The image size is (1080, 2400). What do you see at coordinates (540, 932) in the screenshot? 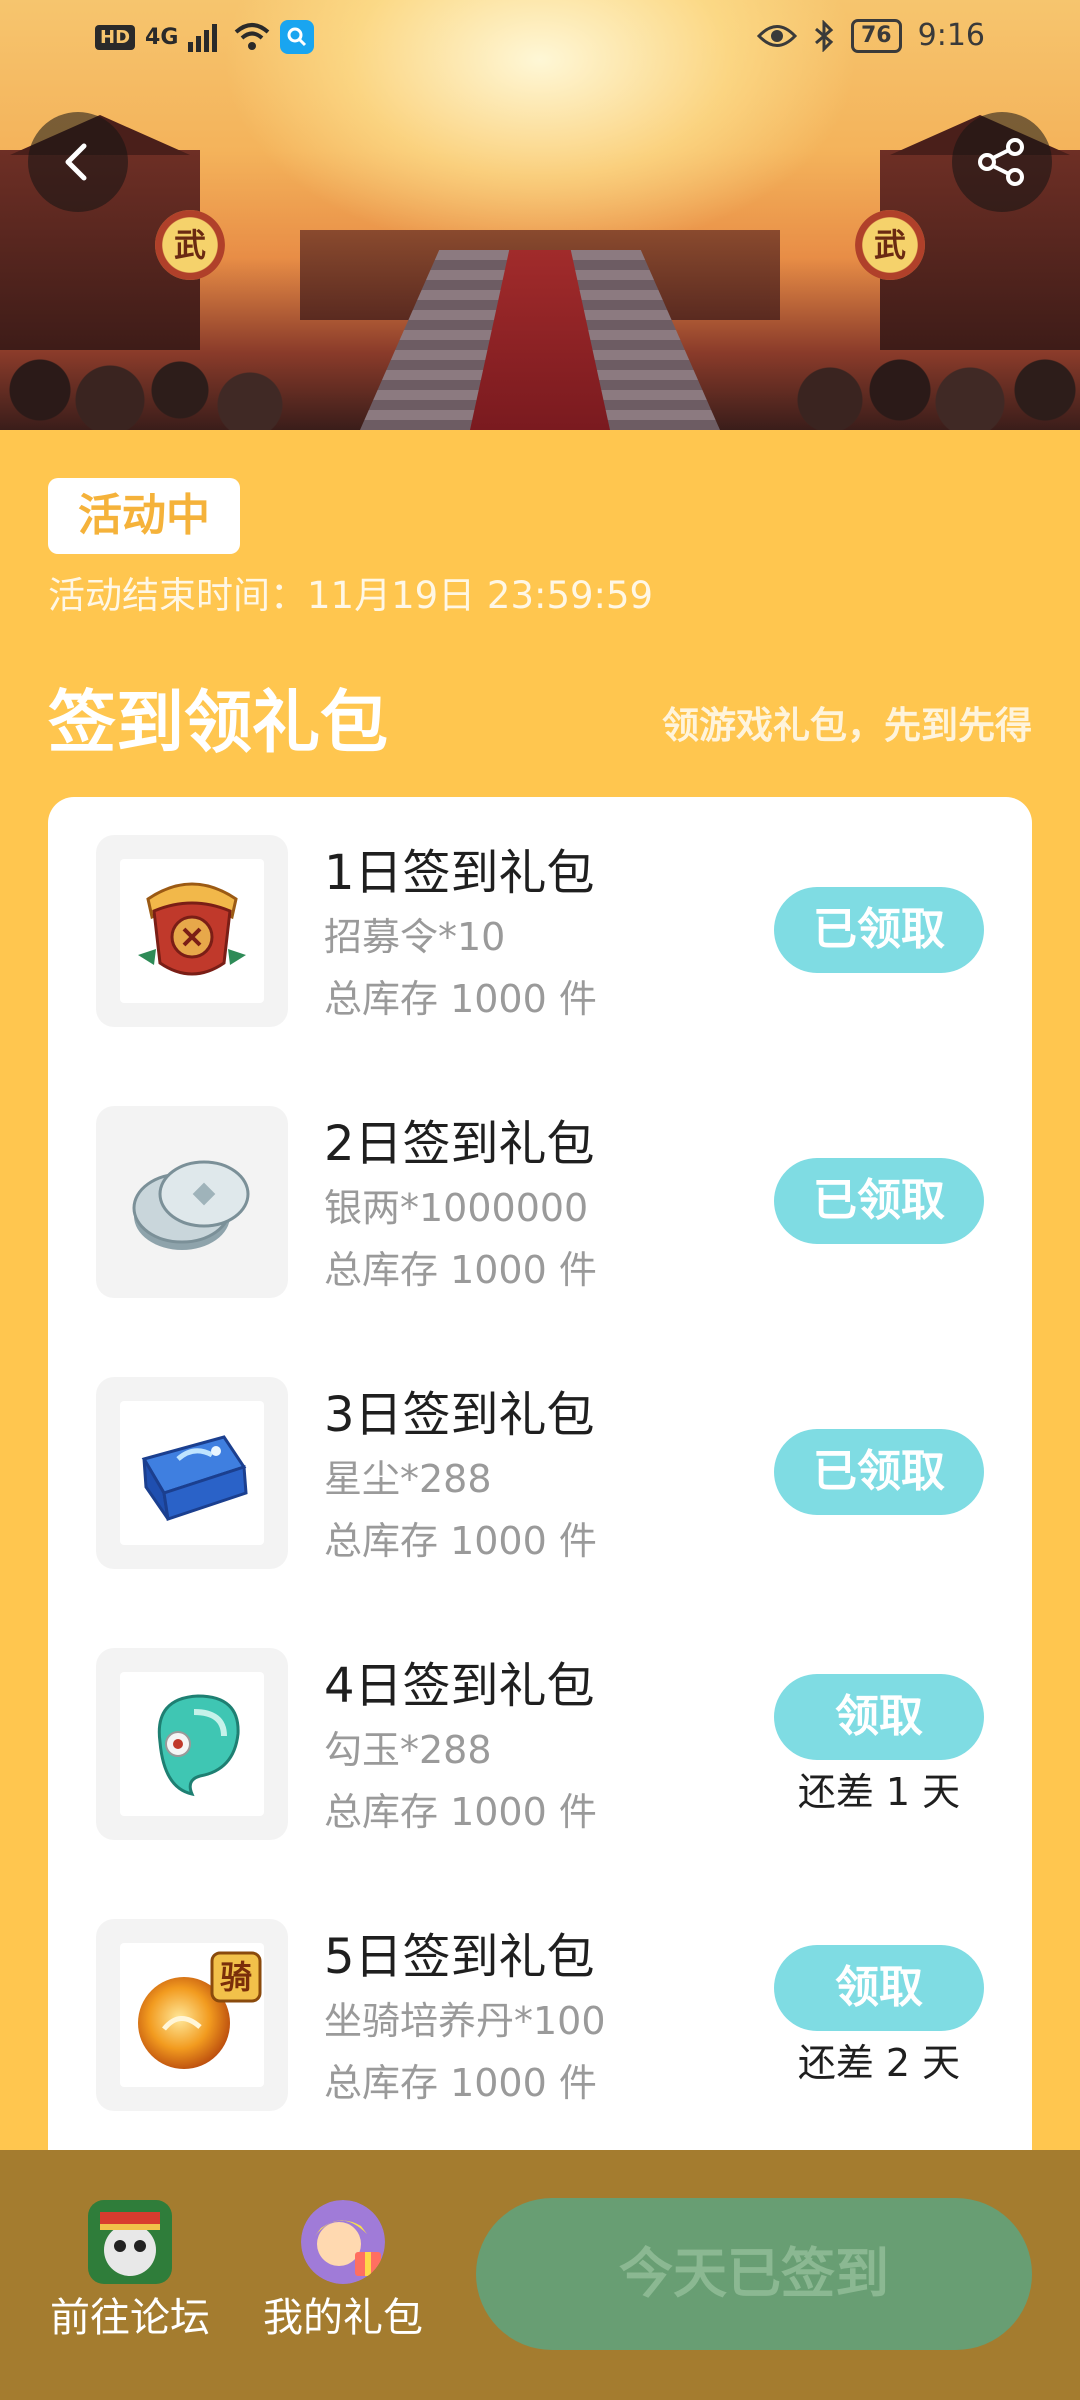
I see `gift-row: 1日签到礼包 招募令*10 总库存 1000 件 已领取` at bounding box center [540, 932].